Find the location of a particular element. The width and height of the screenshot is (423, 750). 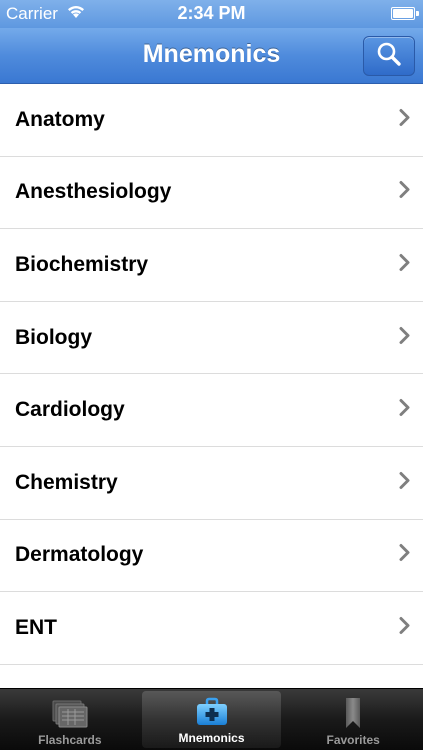

medical-kit-icon is located at coordinates (212, 711).